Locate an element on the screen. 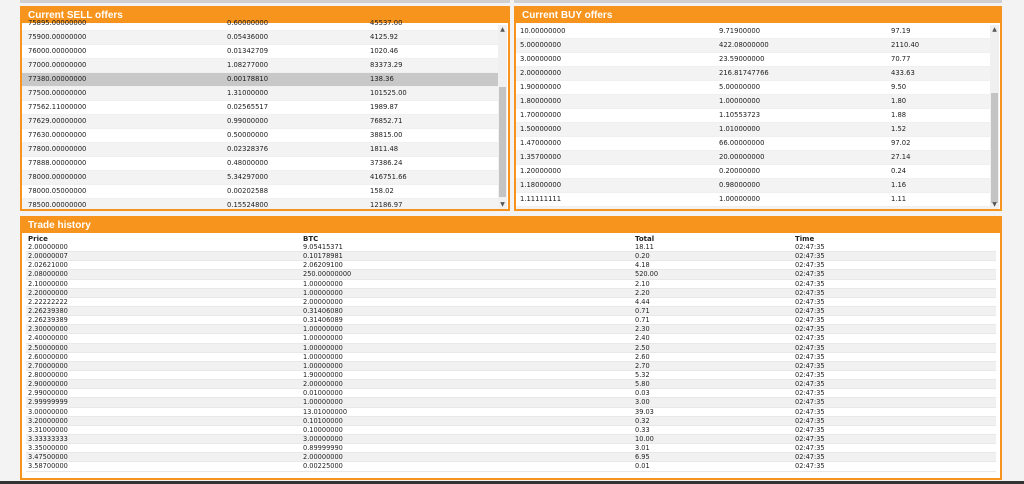 Image resolution: width=1024 pixels, height=484 pixels. cell: 250.00000000 is located at coordinates (327, 274).